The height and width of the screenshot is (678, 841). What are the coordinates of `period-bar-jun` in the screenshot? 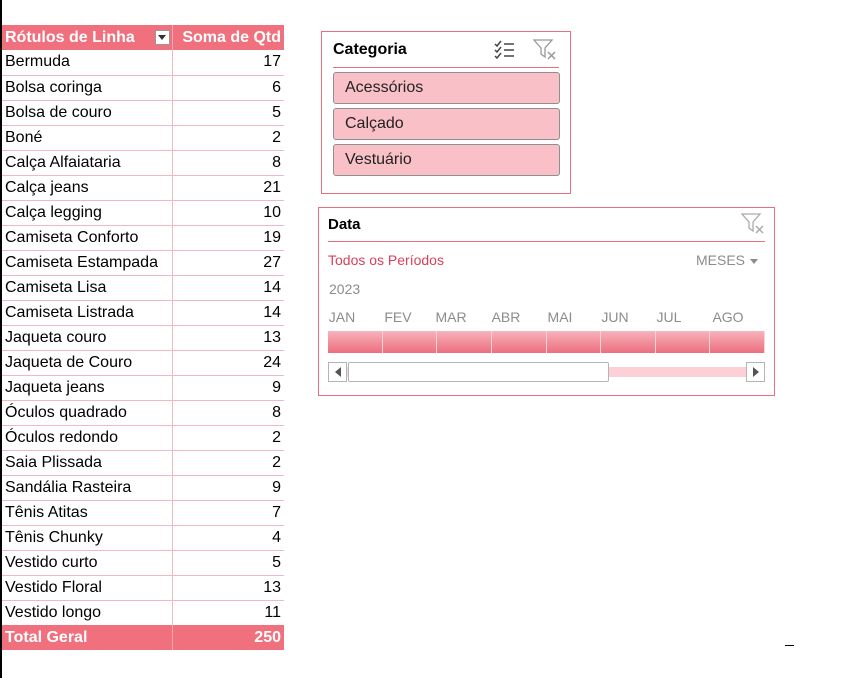 It's located at (628, 342).